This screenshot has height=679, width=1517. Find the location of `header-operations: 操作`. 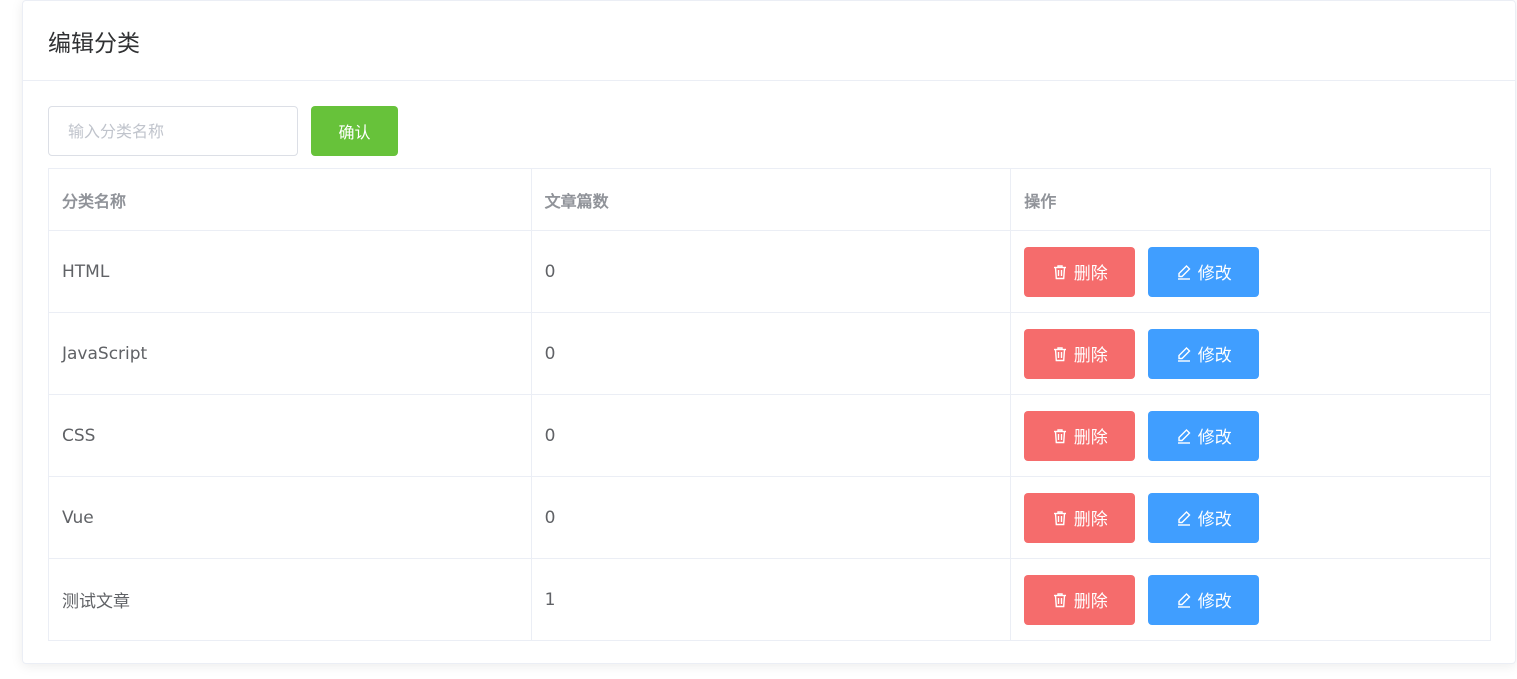

header-operations: 操作 is located at coordinates (1250, 199).